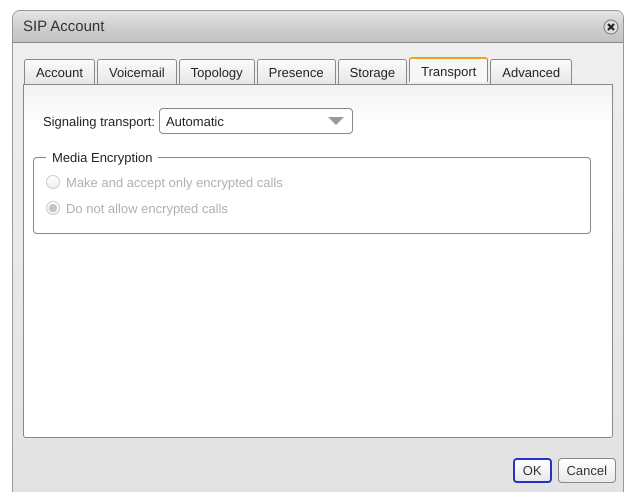  I want to click on tab: Topology, so click(216, 71).